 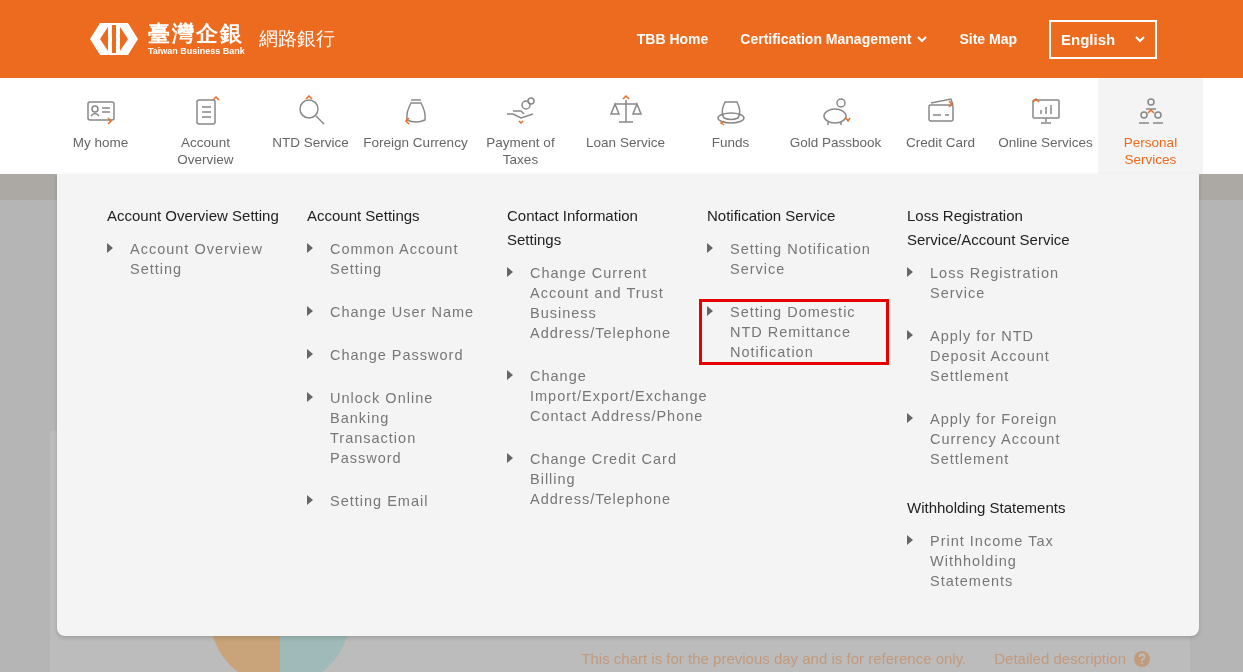 I want to click on nav-tab: My home, so click(x=100, y=126).